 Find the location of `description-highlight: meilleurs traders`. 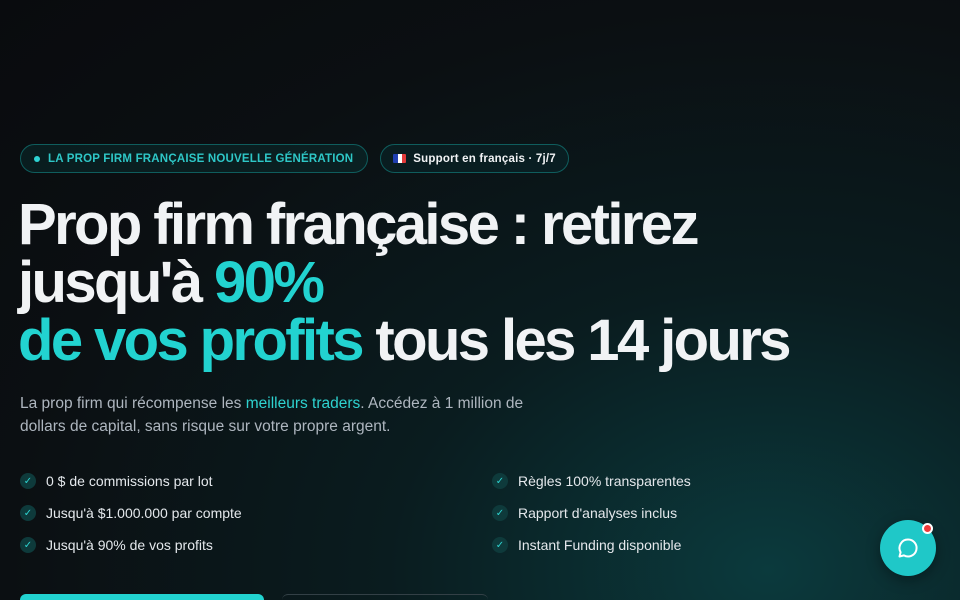

description-highlight: meilleurs traders is located at coordinates (303, 403).